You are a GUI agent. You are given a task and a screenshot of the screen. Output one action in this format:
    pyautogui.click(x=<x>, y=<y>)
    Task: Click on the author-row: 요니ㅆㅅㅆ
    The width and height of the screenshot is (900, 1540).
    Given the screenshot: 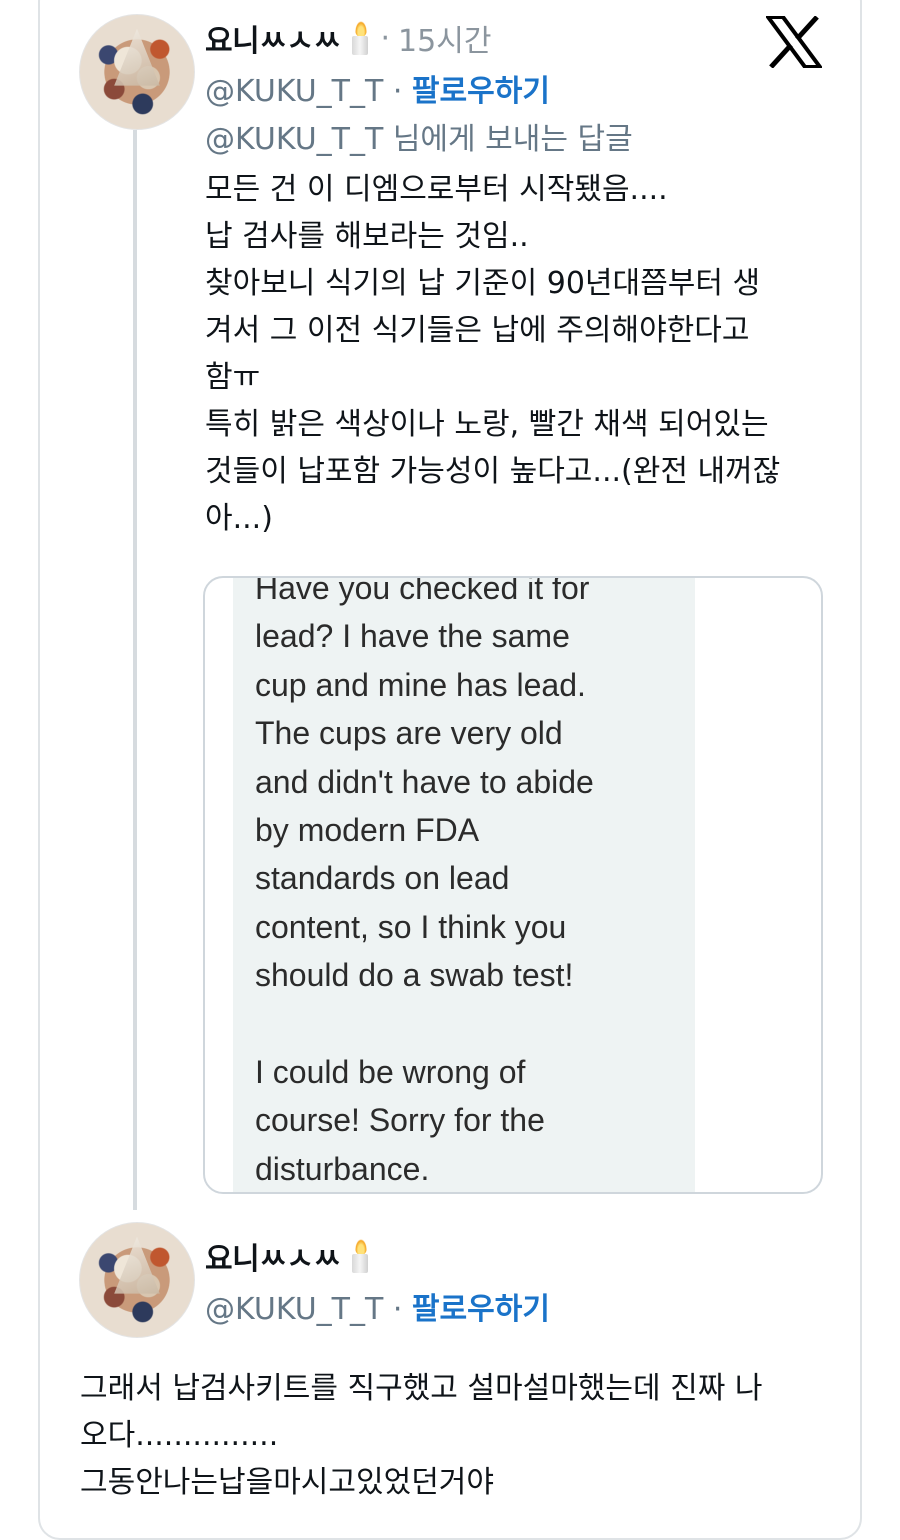 What is the action you would take?
    pyautogui.click(x=288, y=1256)
    